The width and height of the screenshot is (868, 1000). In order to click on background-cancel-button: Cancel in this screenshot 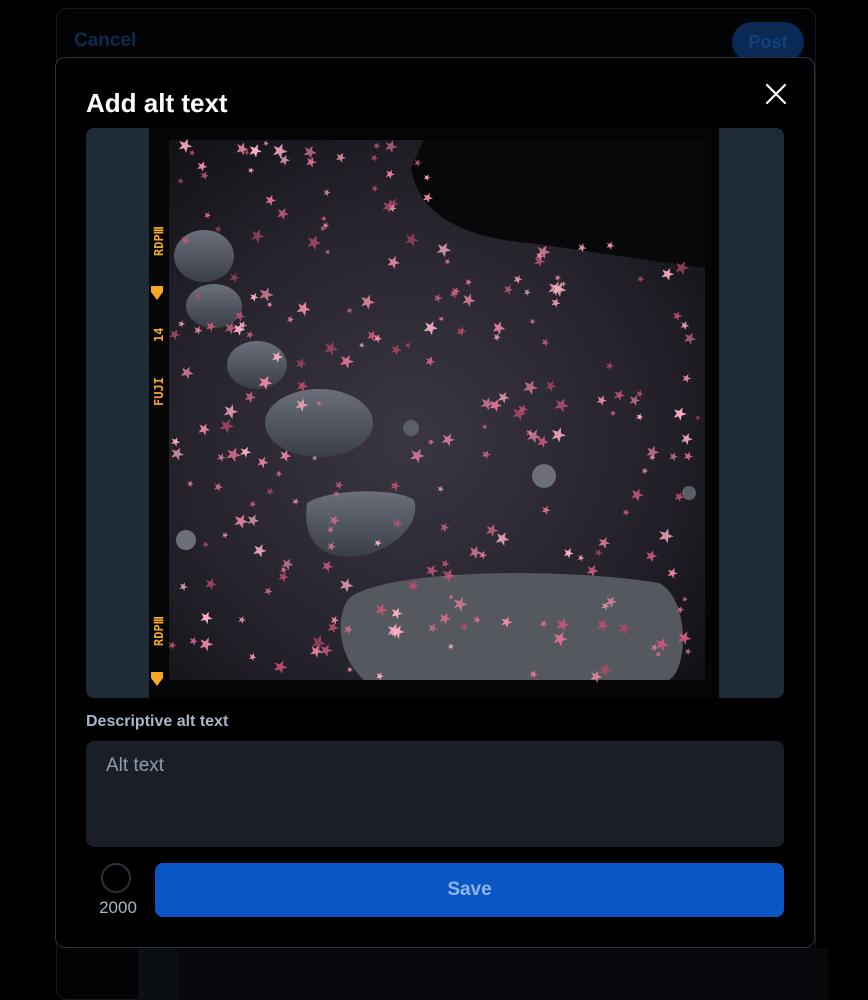, I will do `click(105, 40)`.